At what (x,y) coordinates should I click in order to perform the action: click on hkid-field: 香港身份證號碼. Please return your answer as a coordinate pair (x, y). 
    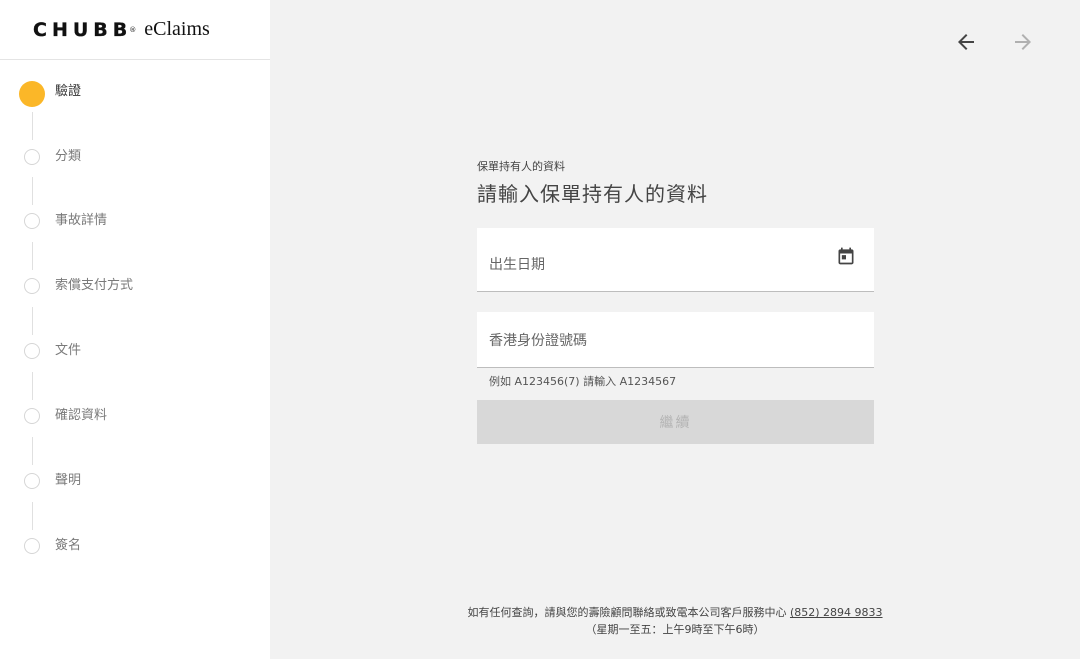
    Looking at the image, I should click on (675, 340).